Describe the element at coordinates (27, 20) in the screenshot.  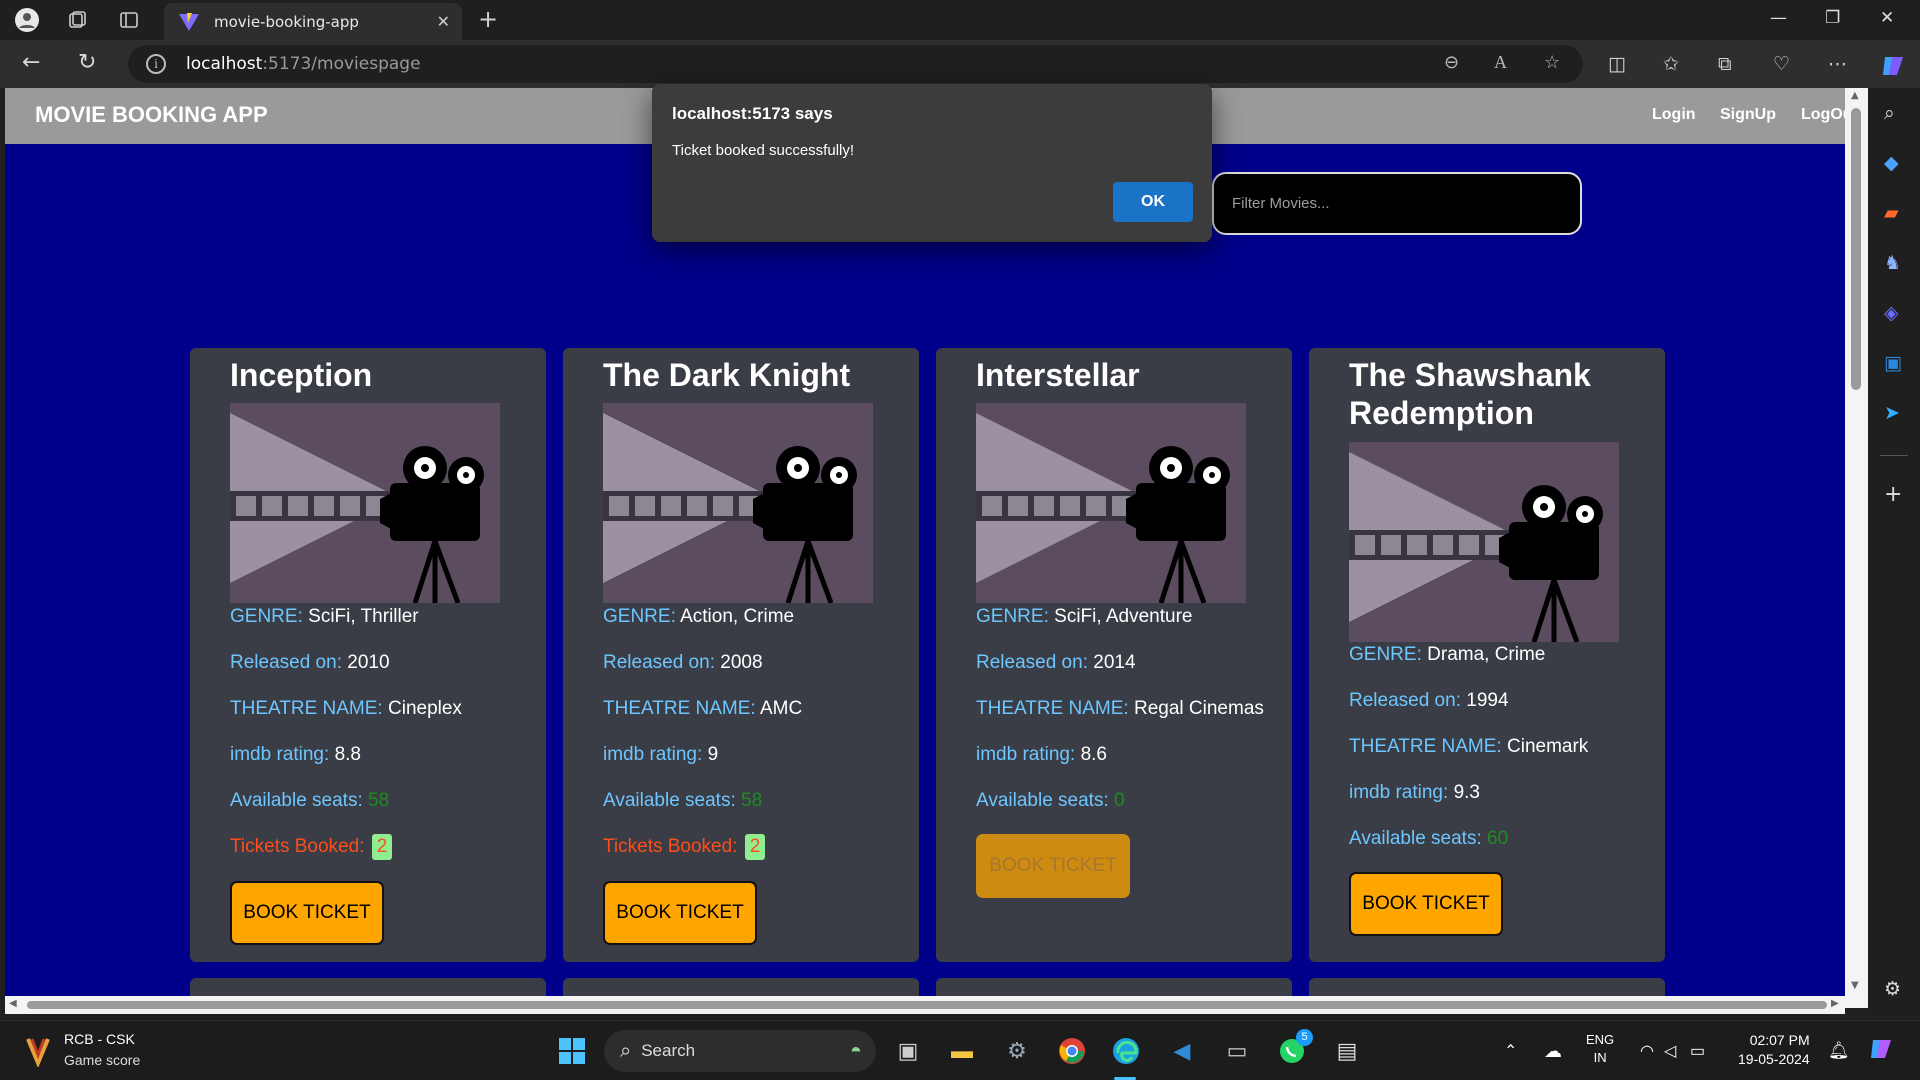
I see `profile-icon` at that location.